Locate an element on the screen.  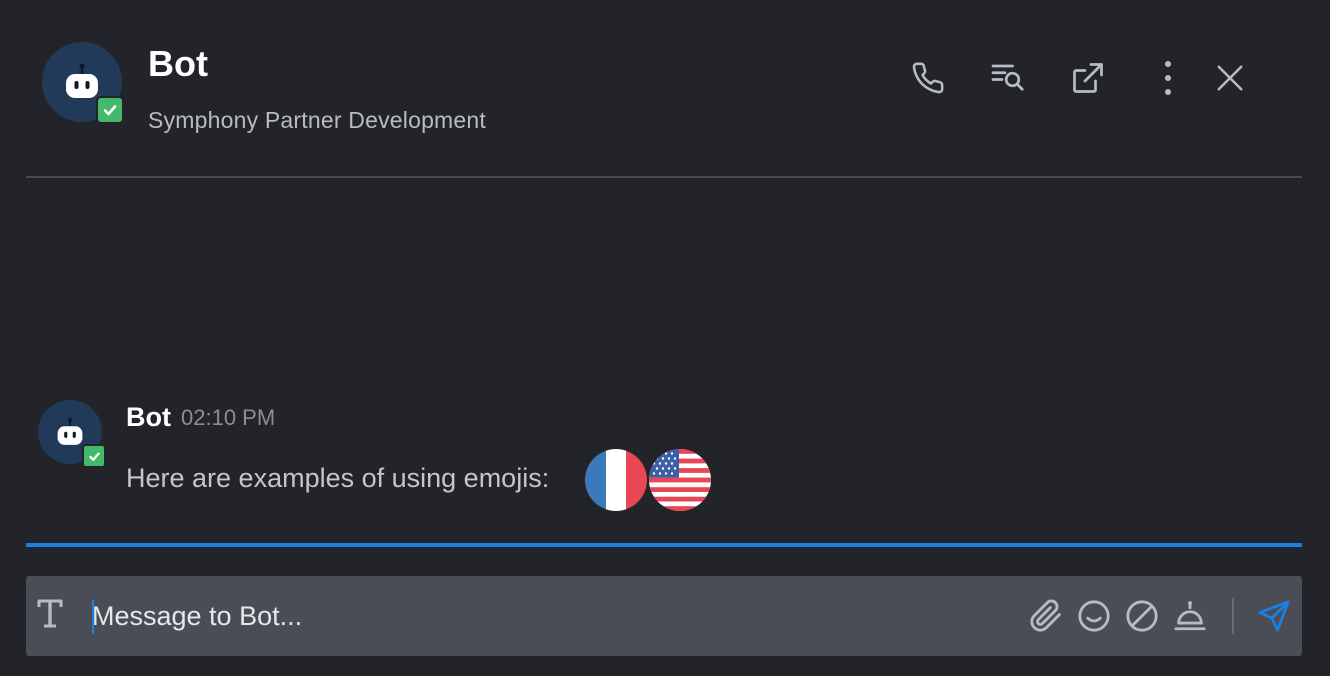
emoji-icon is located at coordinates (1094, 616).